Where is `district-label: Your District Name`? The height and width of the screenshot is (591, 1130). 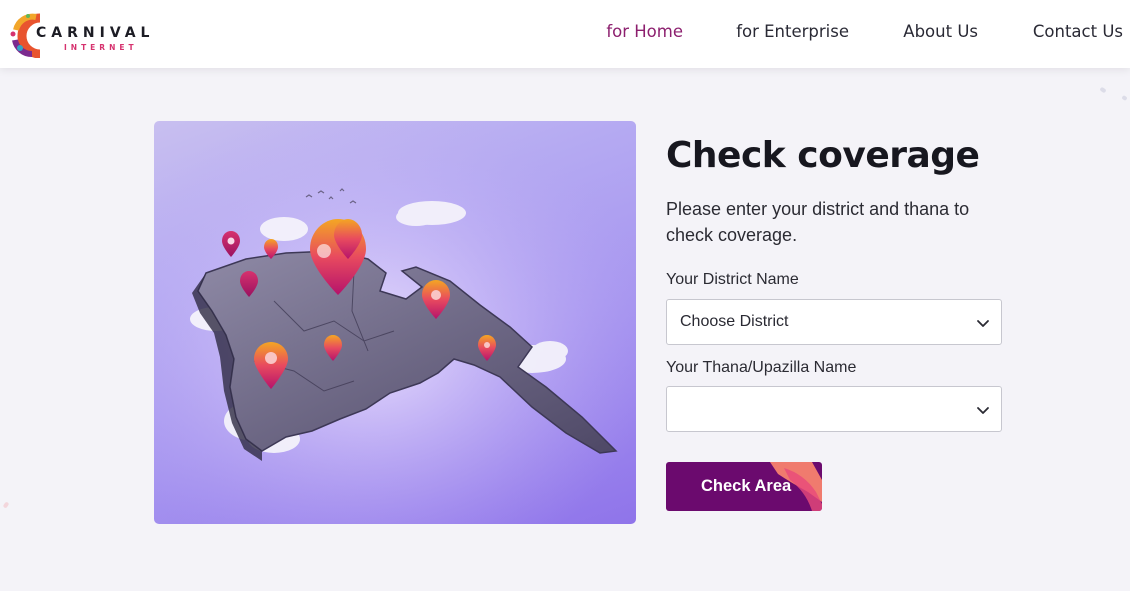 district-label: Your District Name is located at coordinates (732, 279).